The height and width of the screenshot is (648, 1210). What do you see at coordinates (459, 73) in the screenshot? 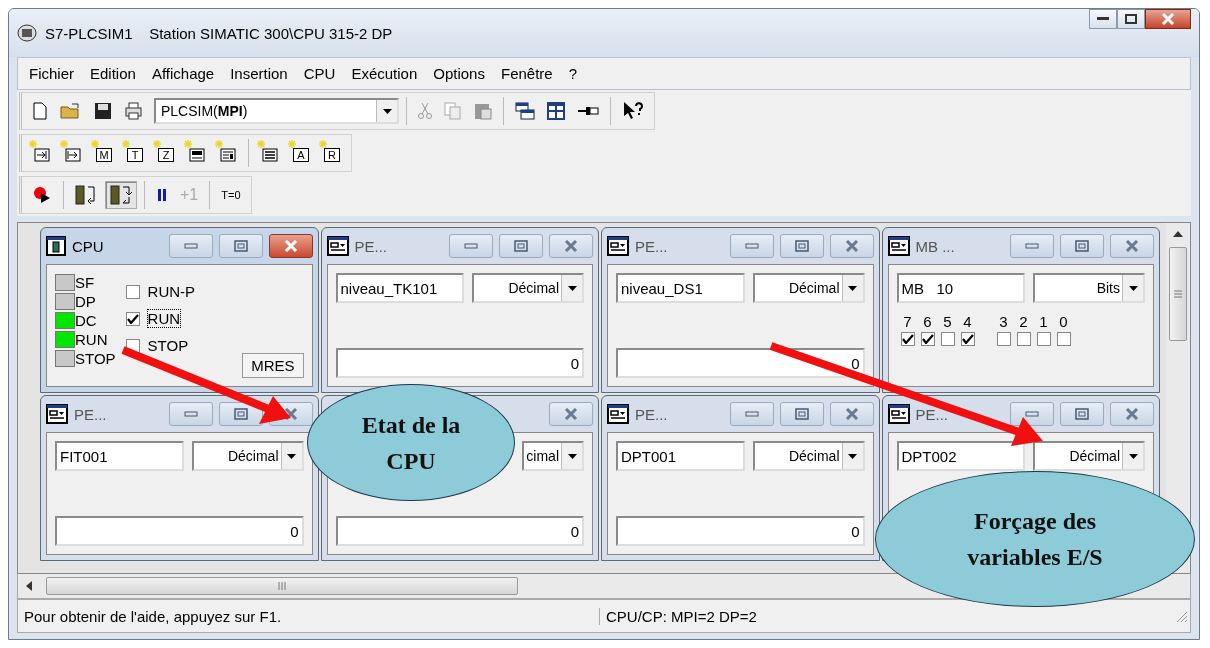
I see `menu-item: Options` at bounding box center [459, 73].